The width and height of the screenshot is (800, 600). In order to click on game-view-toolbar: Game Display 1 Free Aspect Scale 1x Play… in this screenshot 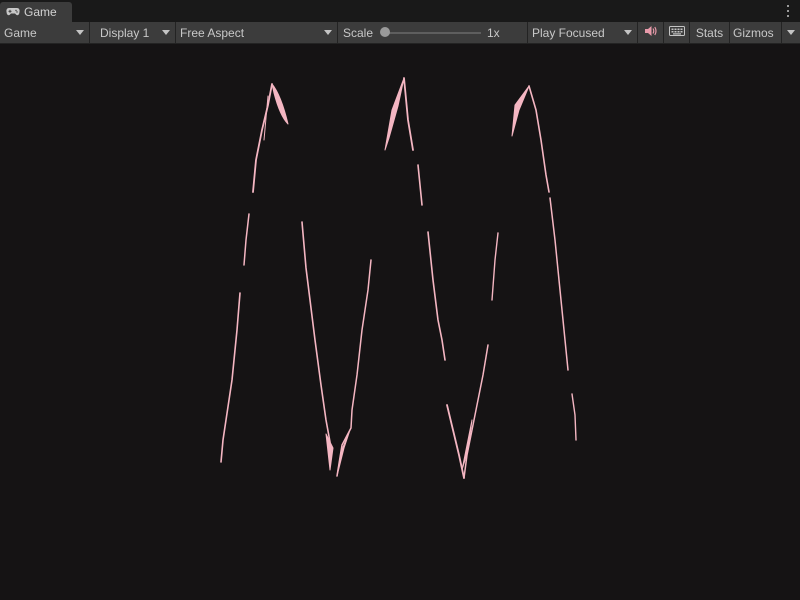, I will do `click(400, 33)`.